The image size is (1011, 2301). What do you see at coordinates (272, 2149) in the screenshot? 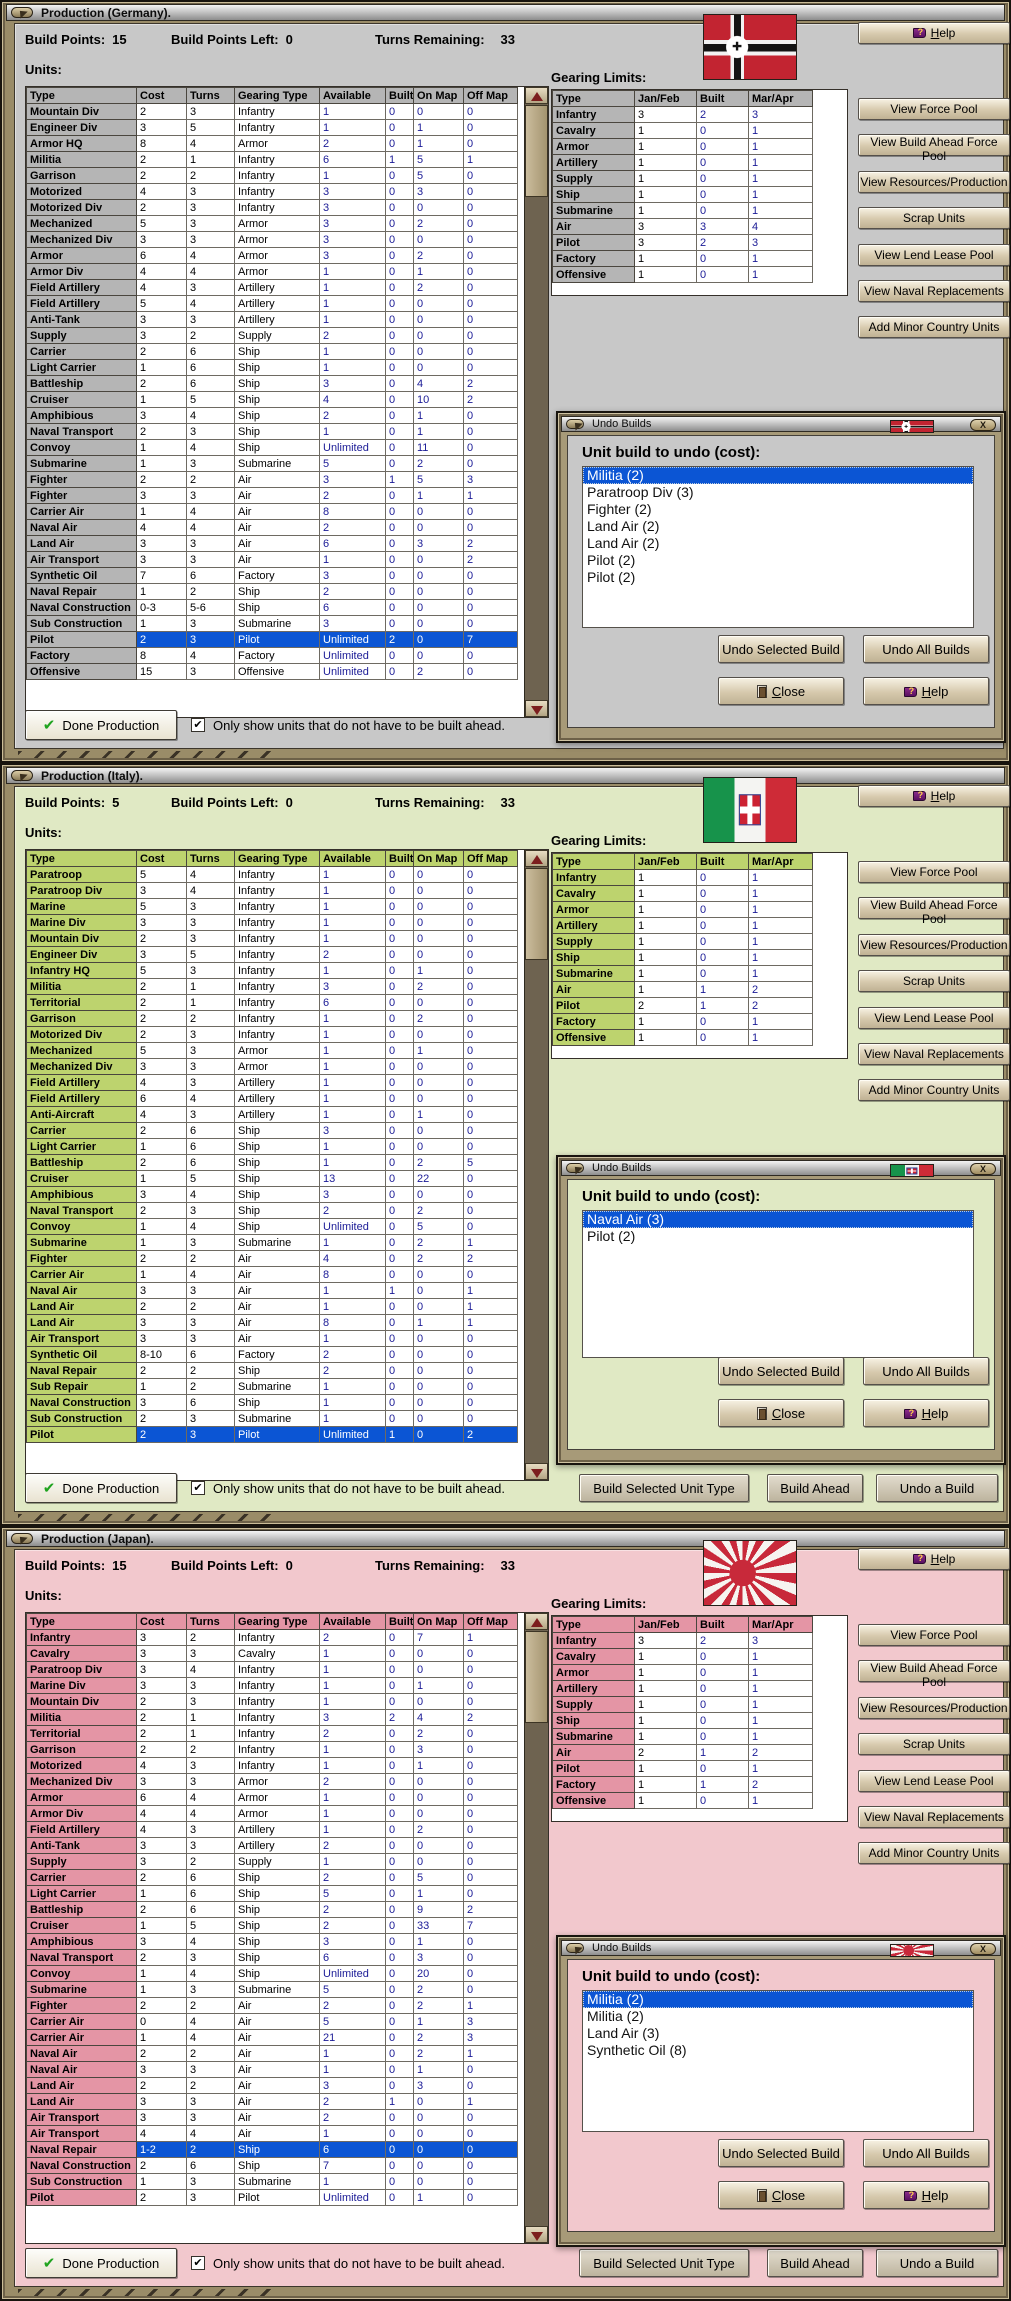
I see `units-row: Naval Repair 1-2 2 Ship 6 0 0 0` at bounding box center [272, 2149].